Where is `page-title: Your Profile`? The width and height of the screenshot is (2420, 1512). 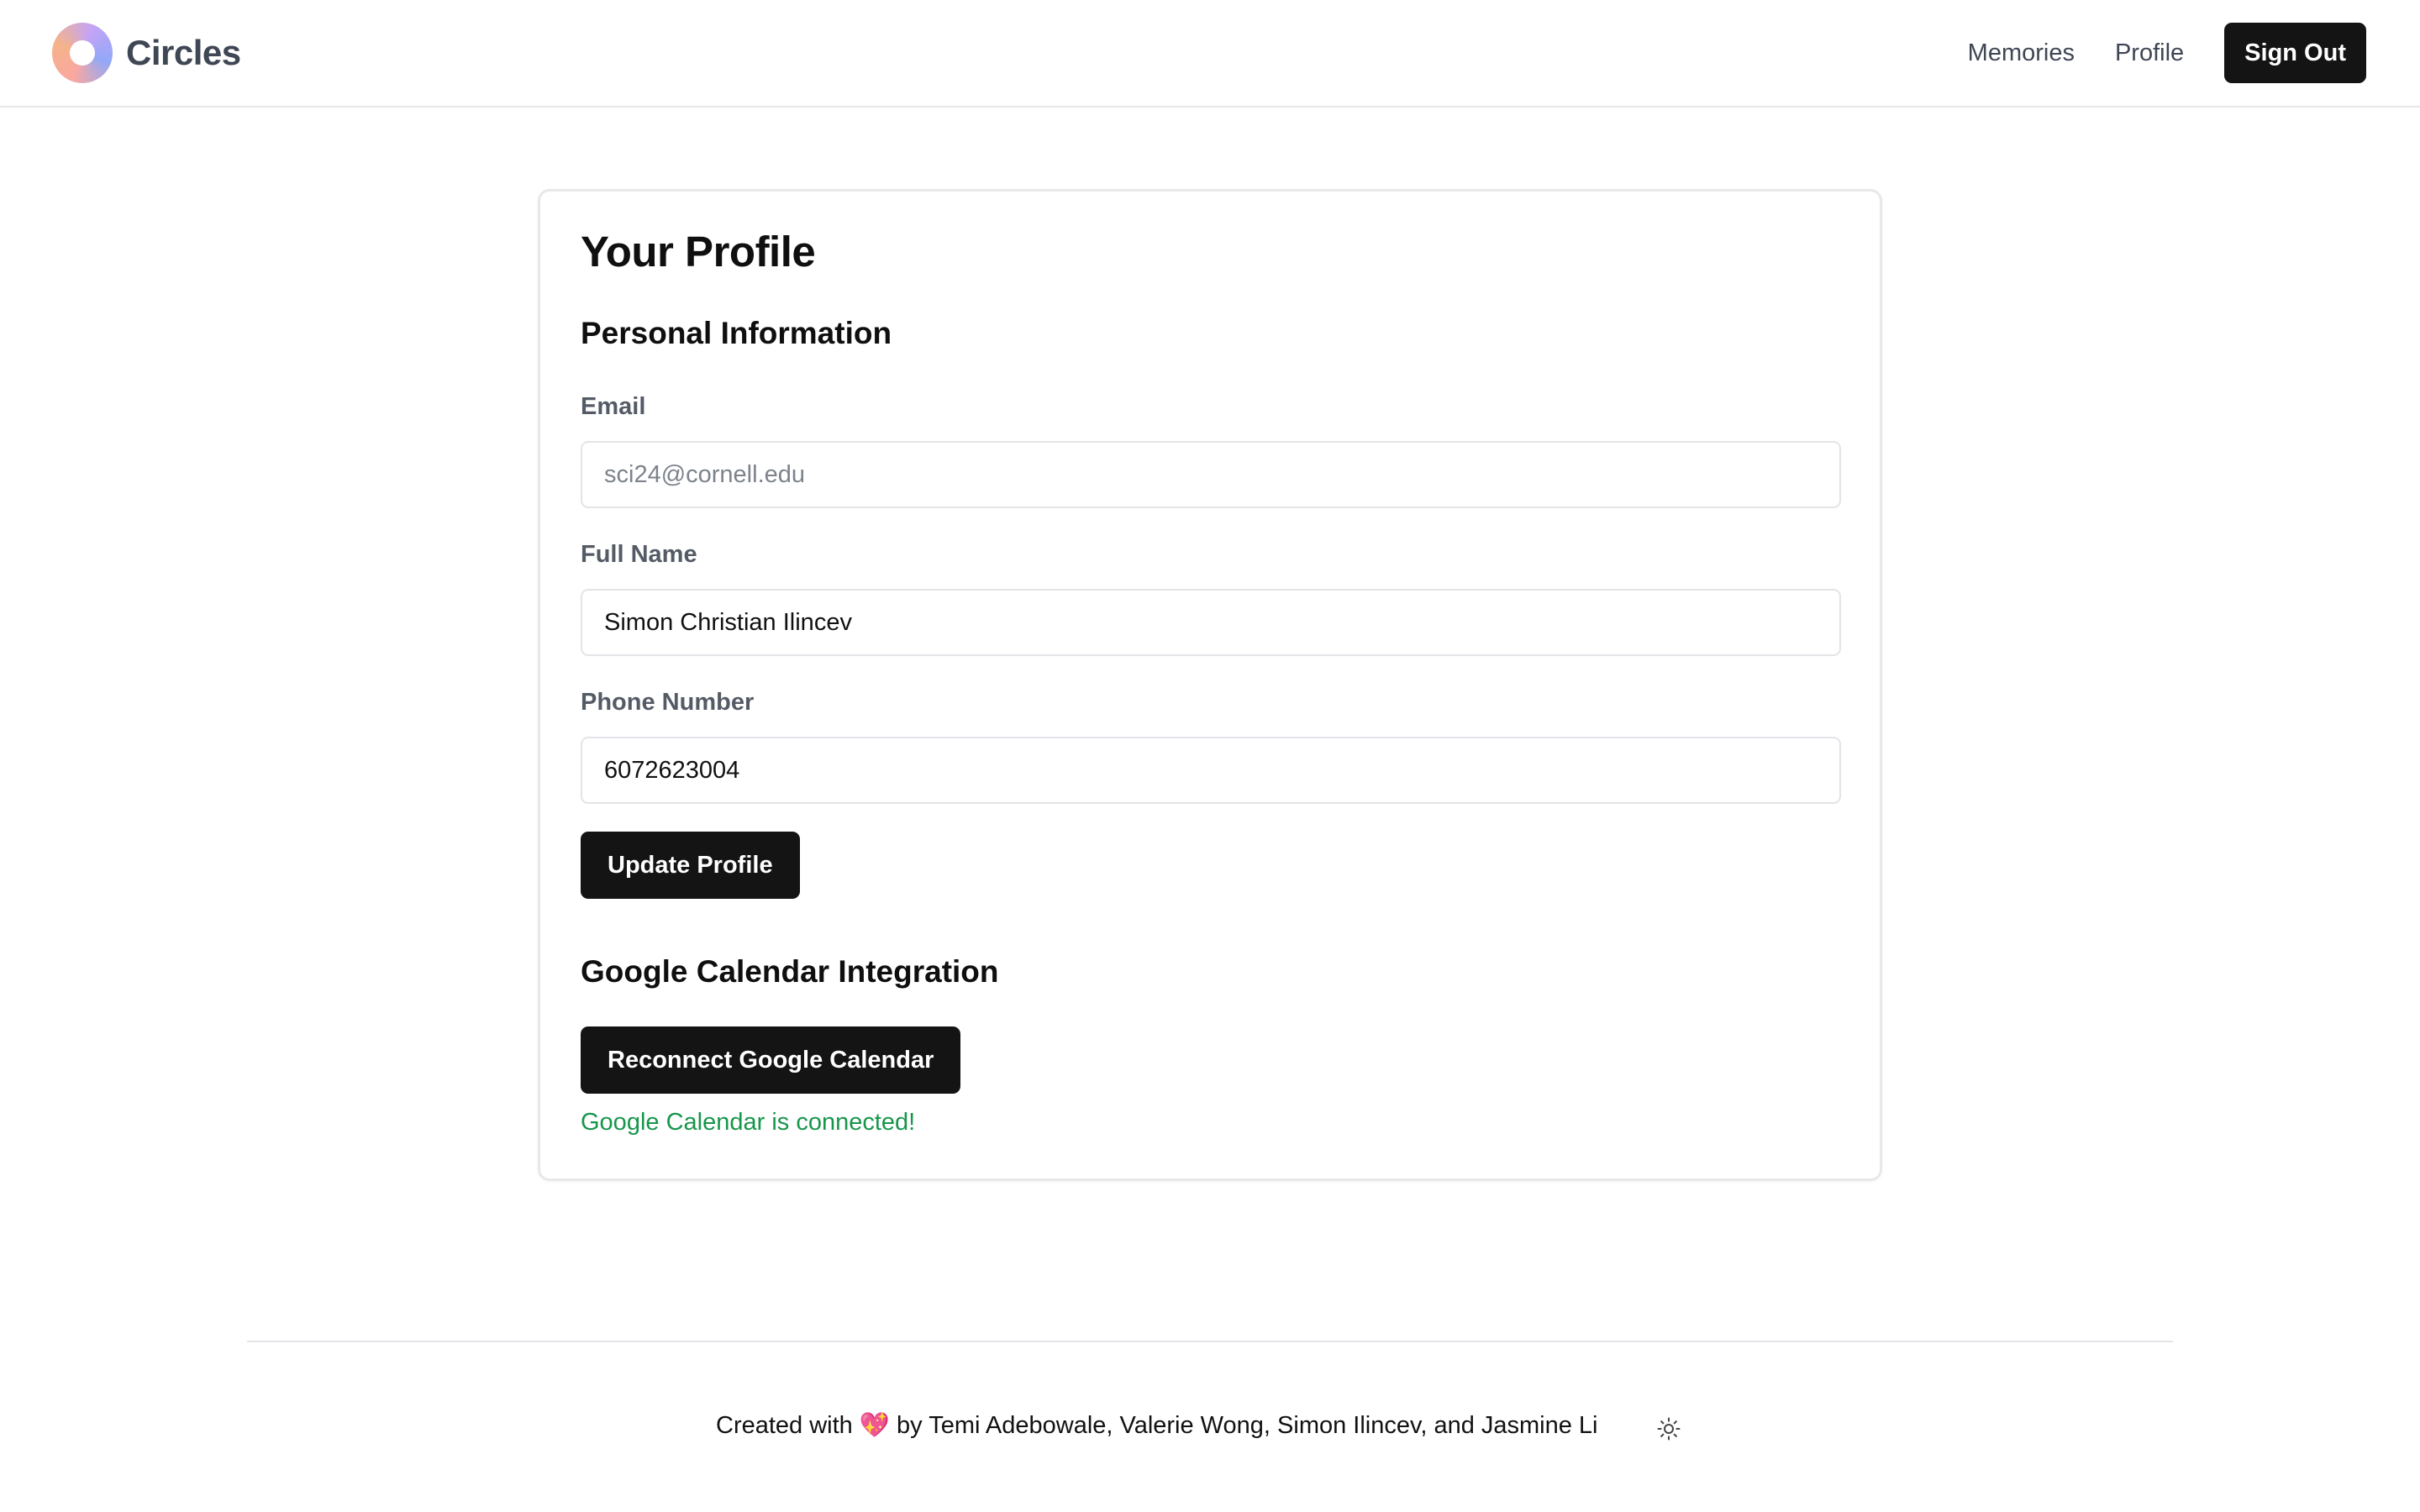 page-title: Your Profile is located at coordinates (698, 252).